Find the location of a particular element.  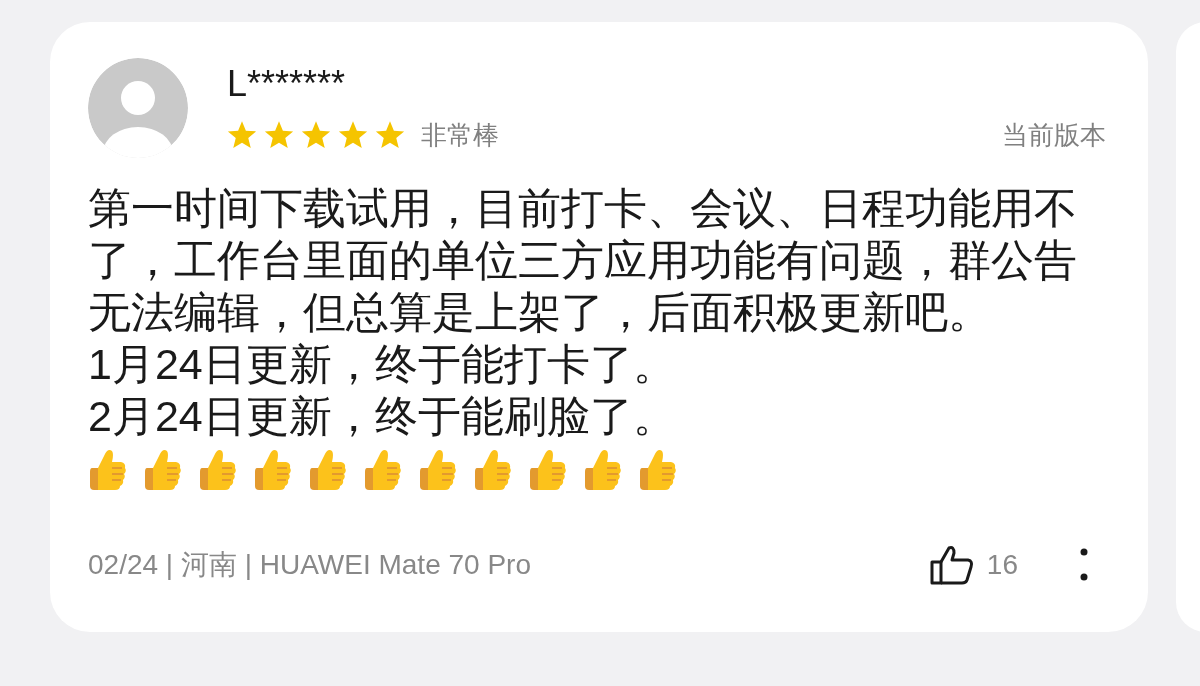

rating-label: 非常棒 is located at coordinates (460, 135).